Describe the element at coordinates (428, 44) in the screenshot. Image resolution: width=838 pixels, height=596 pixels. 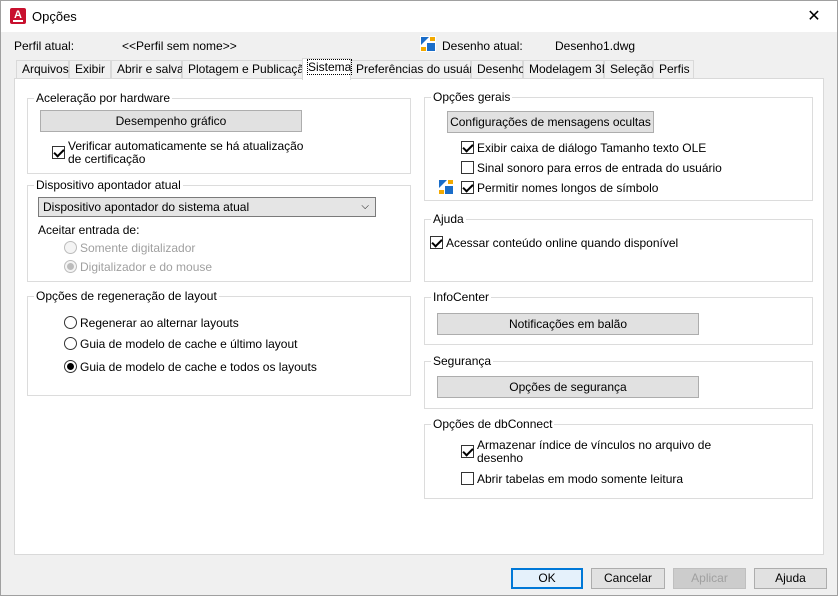
I see `drawing-file-icon` at that location.